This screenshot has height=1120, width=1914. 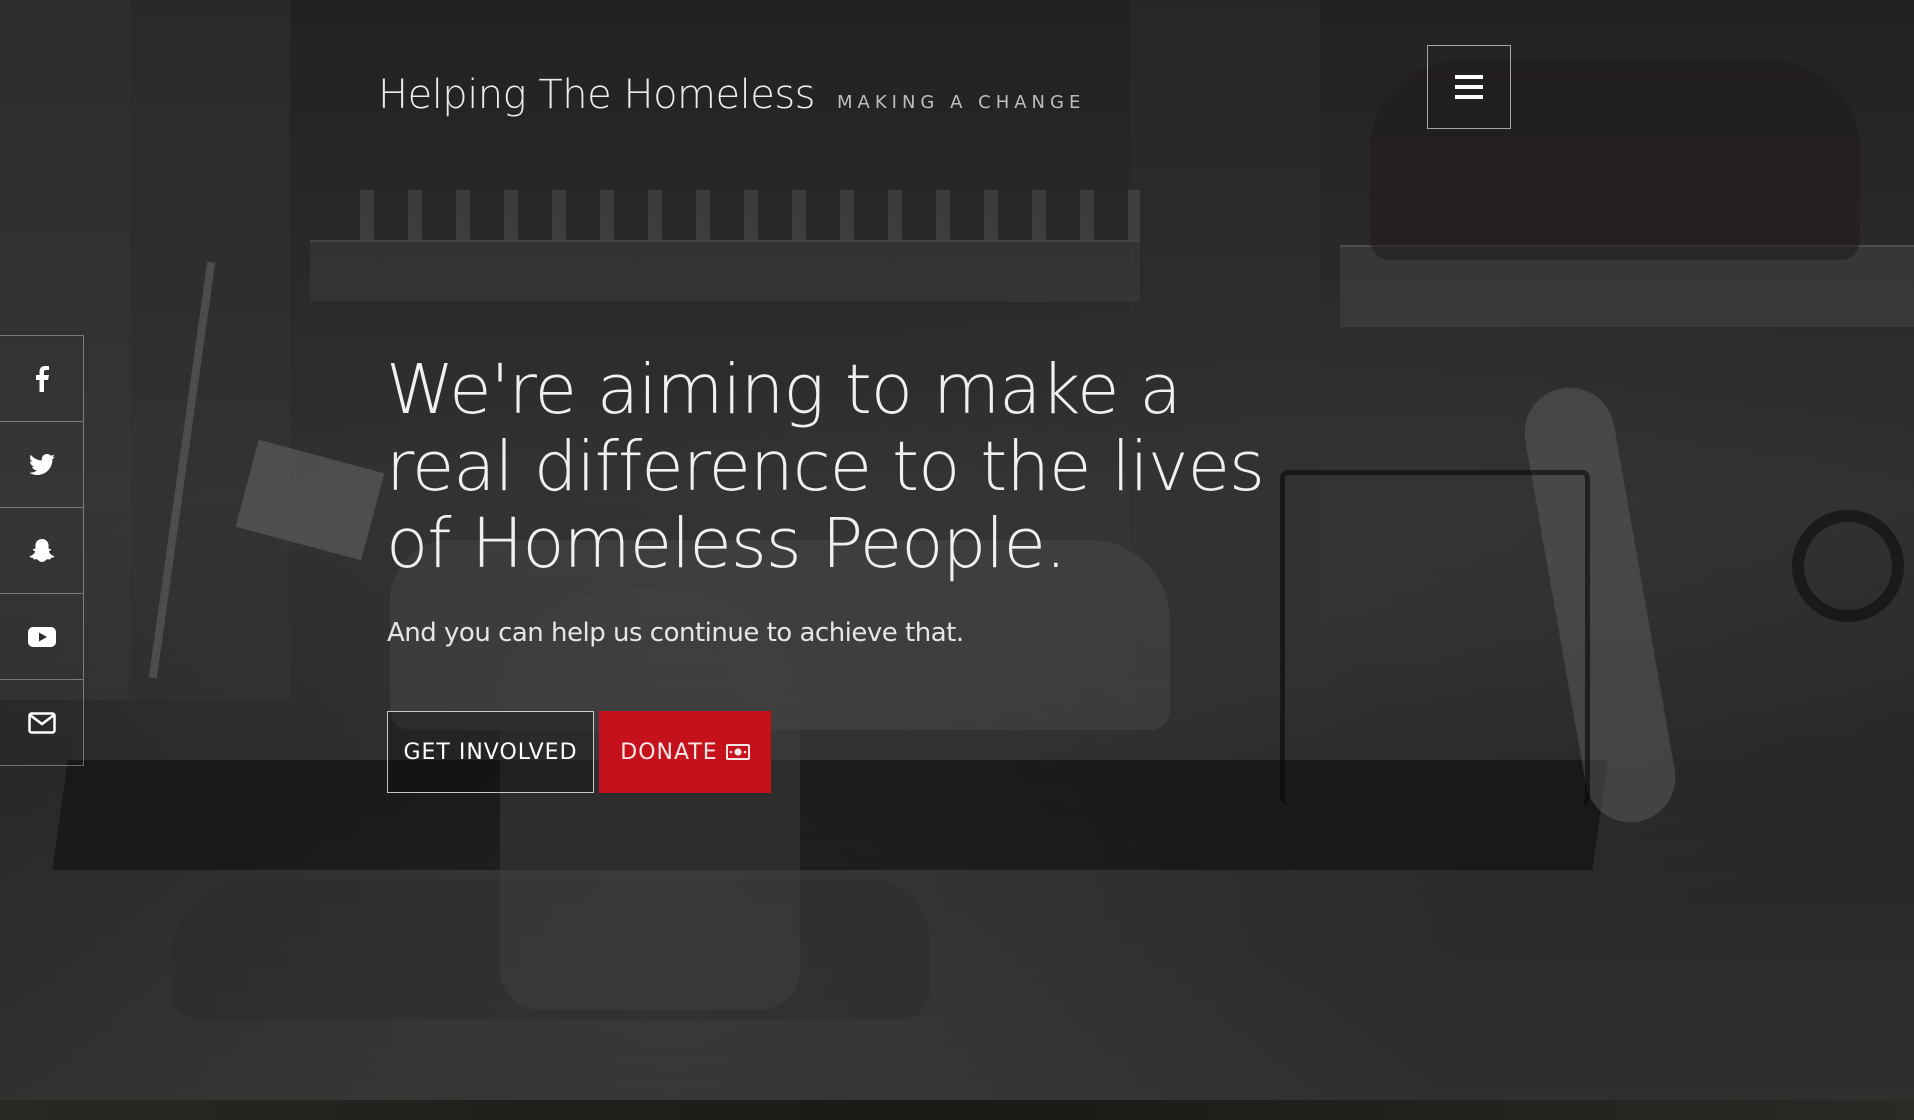 I want to click on facebook-icon, so click(x=42, y=378).